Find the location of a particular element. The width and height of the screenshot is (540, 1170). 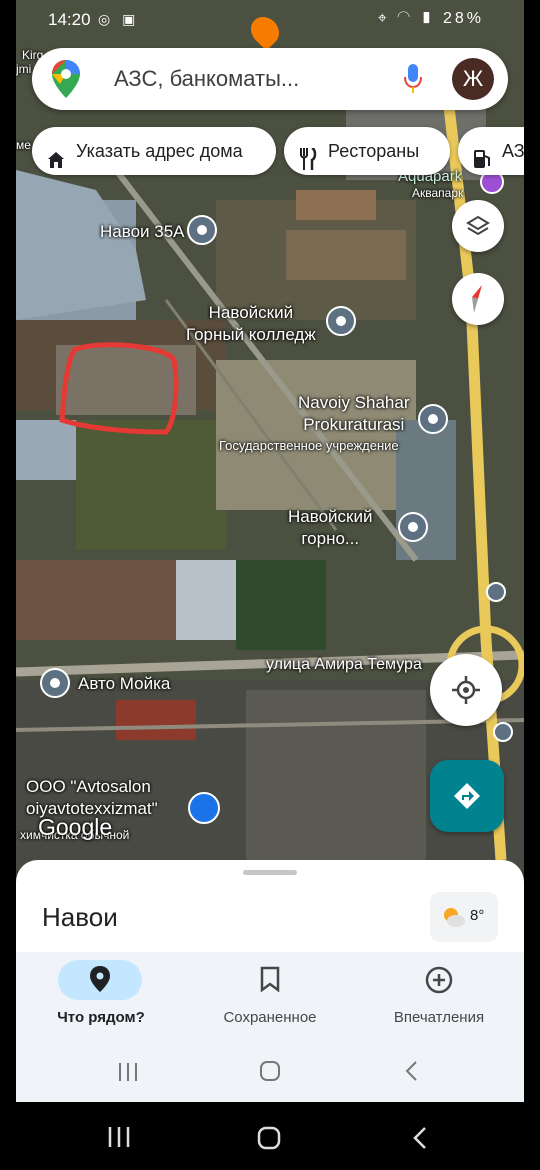

map-label-me: ме is located at coordinates (23, 145).